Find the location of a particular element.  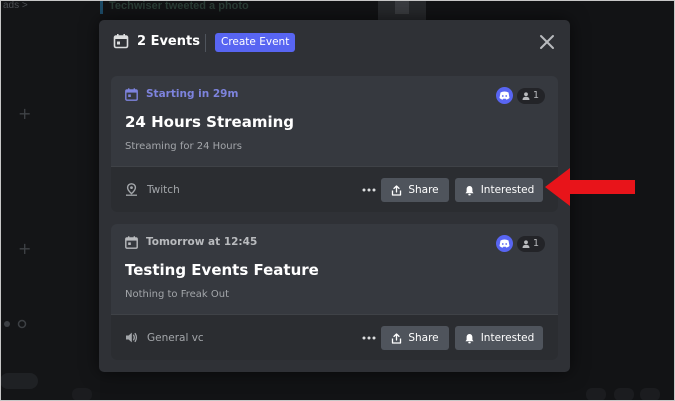

location-pin-icon is located at coordinates (131, 189).